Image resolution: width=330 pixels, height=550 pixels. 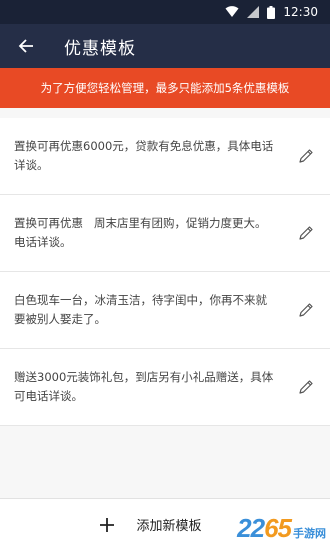 I want to click on battery-icon, so click(x=271, y=12).